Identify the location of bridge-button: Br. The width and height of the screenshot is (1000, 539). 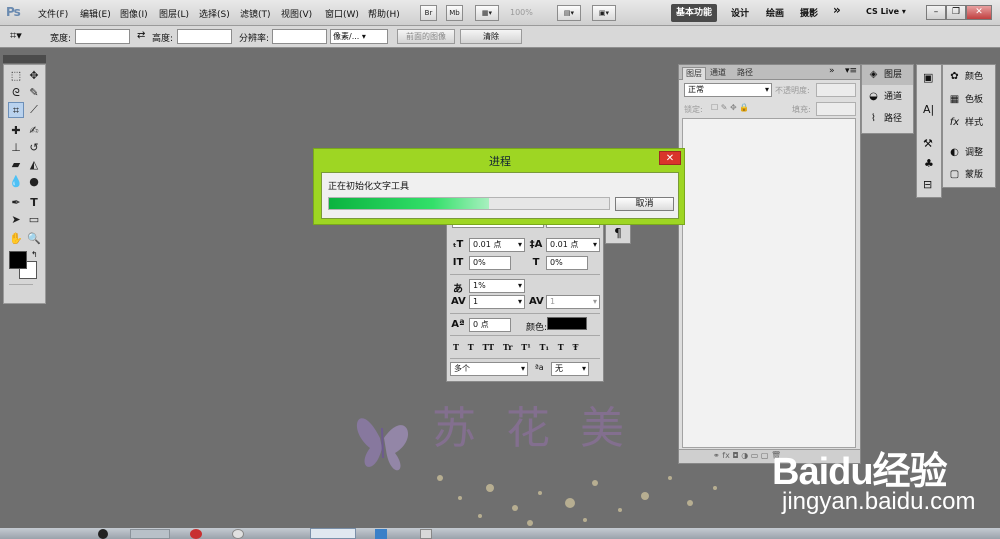
(428, 13).